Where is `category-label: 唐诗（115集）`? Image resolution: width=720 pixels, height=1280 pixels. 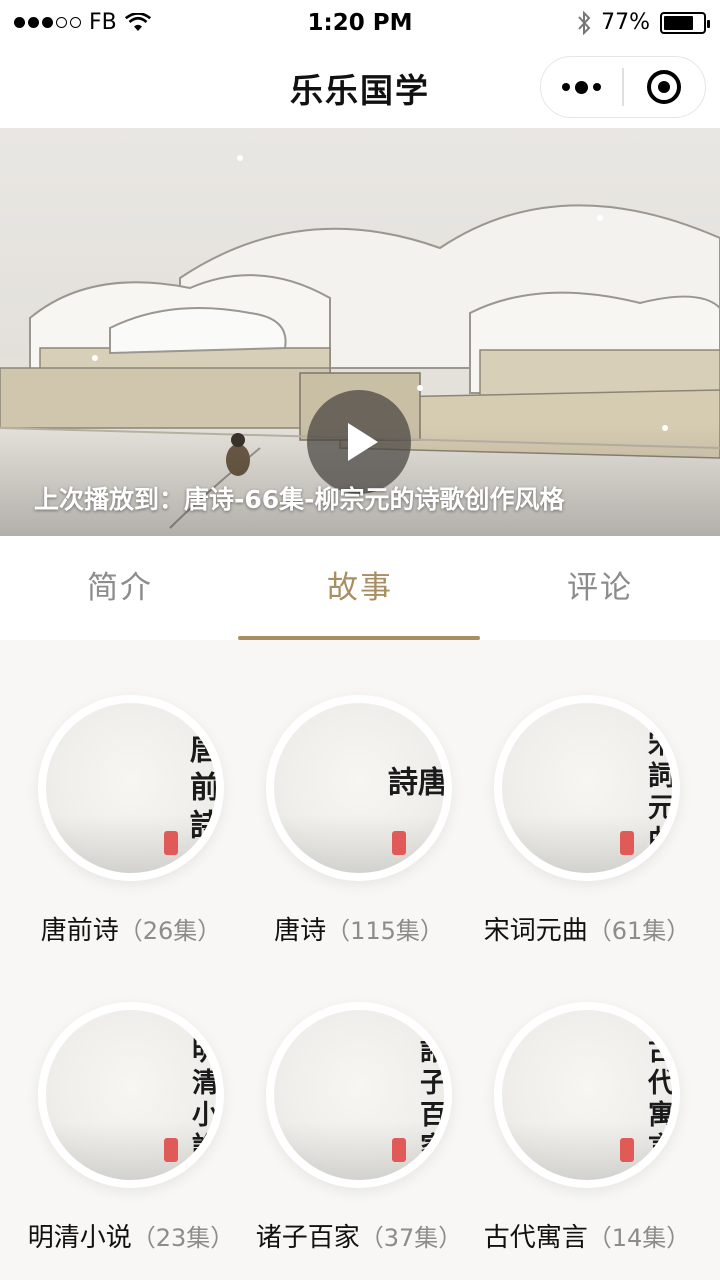
category-label: 唐诗（115集） is located at coordinates (359, 928).